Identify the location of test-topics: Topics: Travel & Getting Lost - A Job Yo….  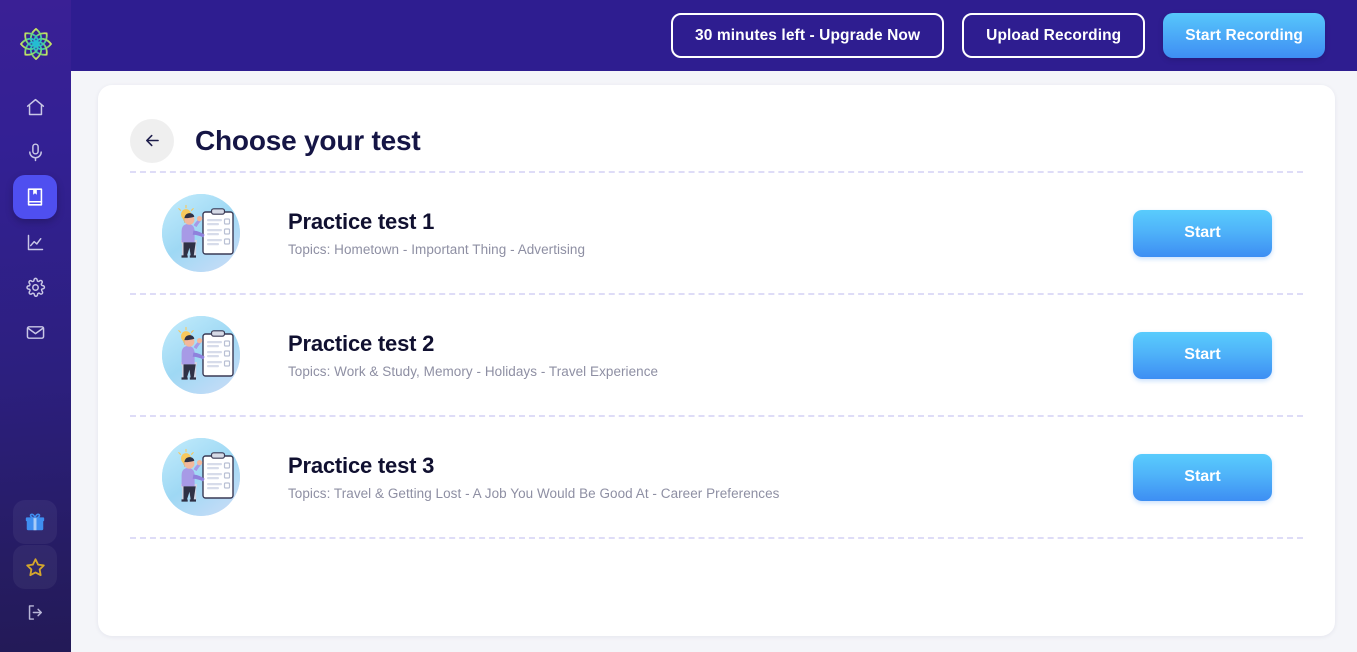
(534, 493).